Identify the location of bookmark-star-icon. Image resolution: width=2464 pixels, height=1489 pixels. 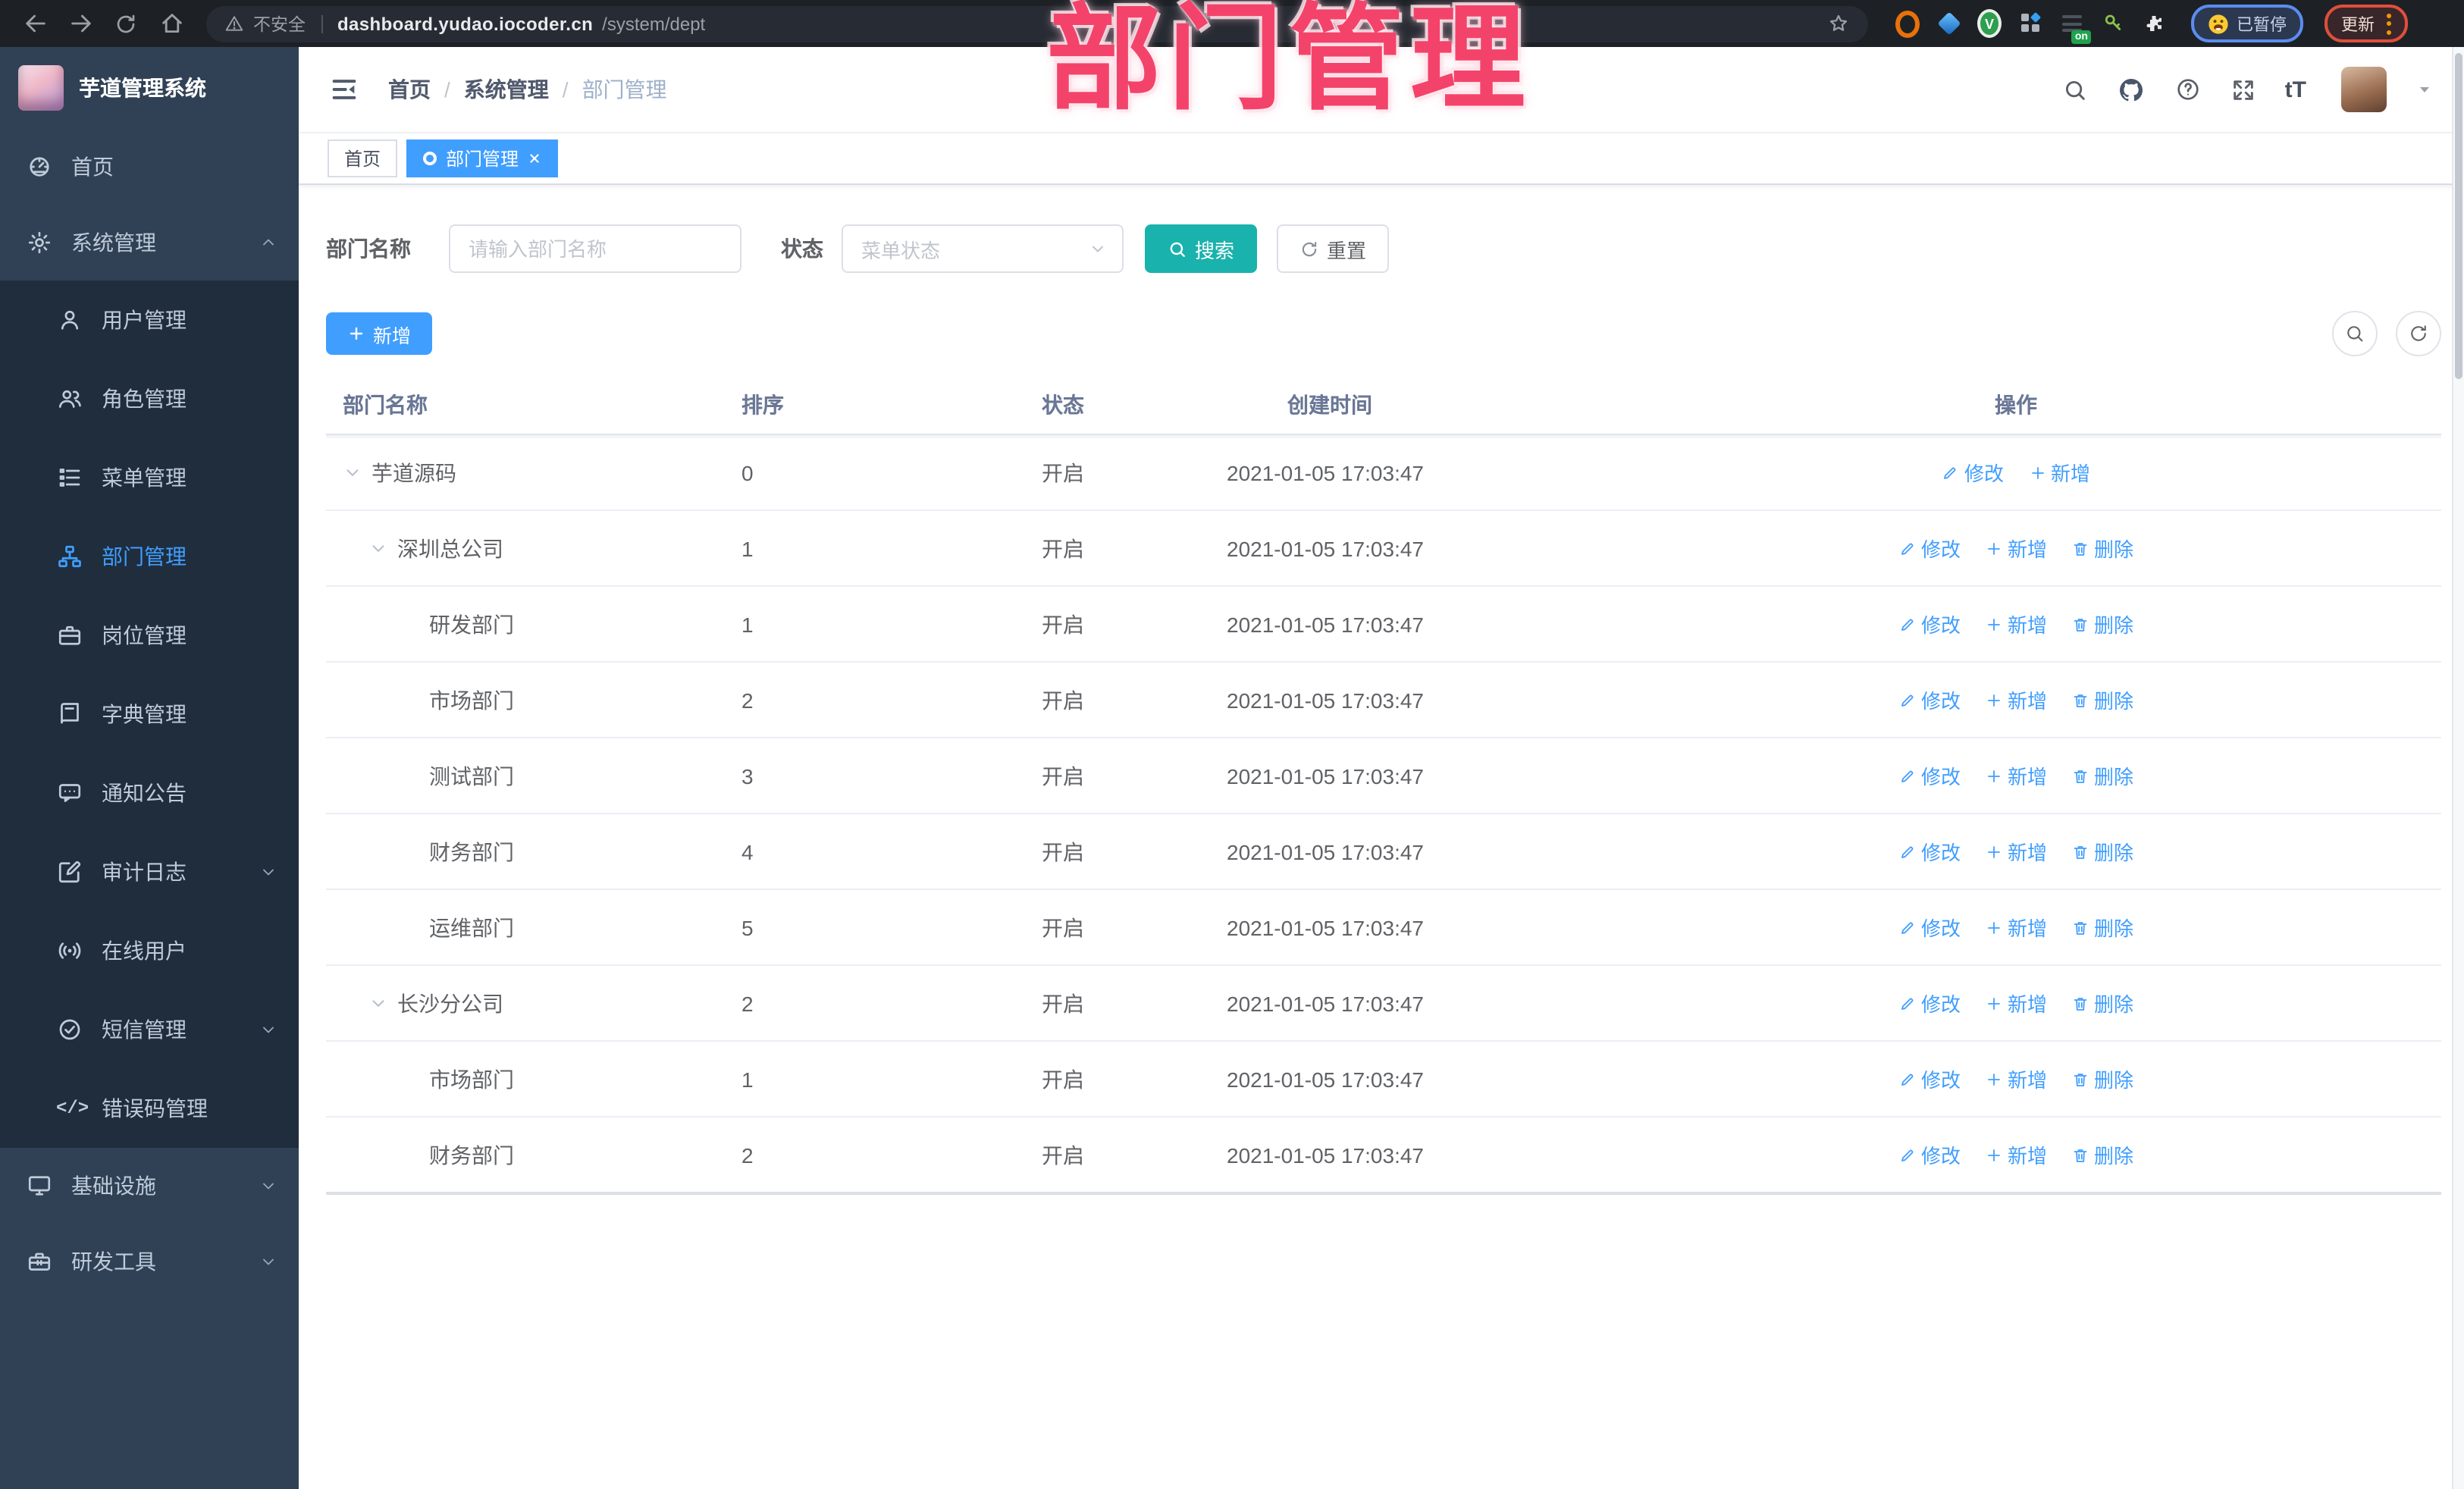
(1839, 23).